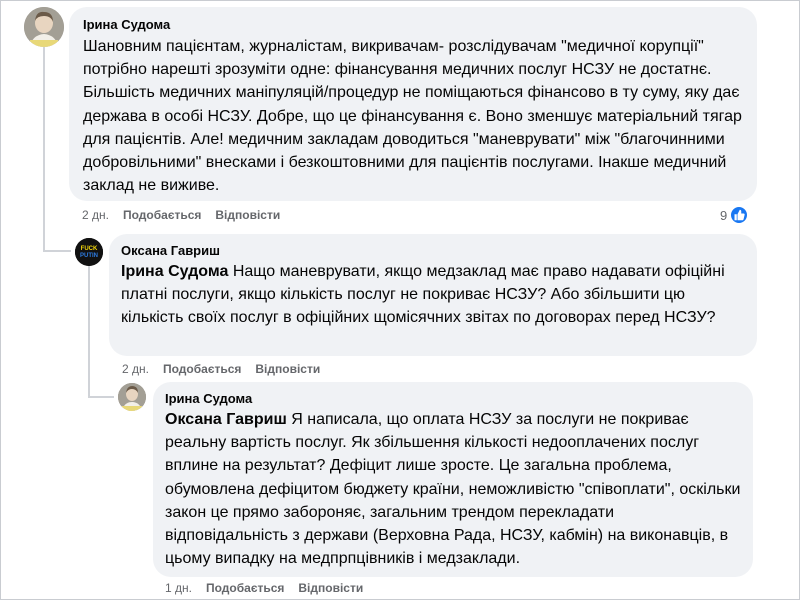  I want to click on reaction-summary: 9, so click(735, 215).